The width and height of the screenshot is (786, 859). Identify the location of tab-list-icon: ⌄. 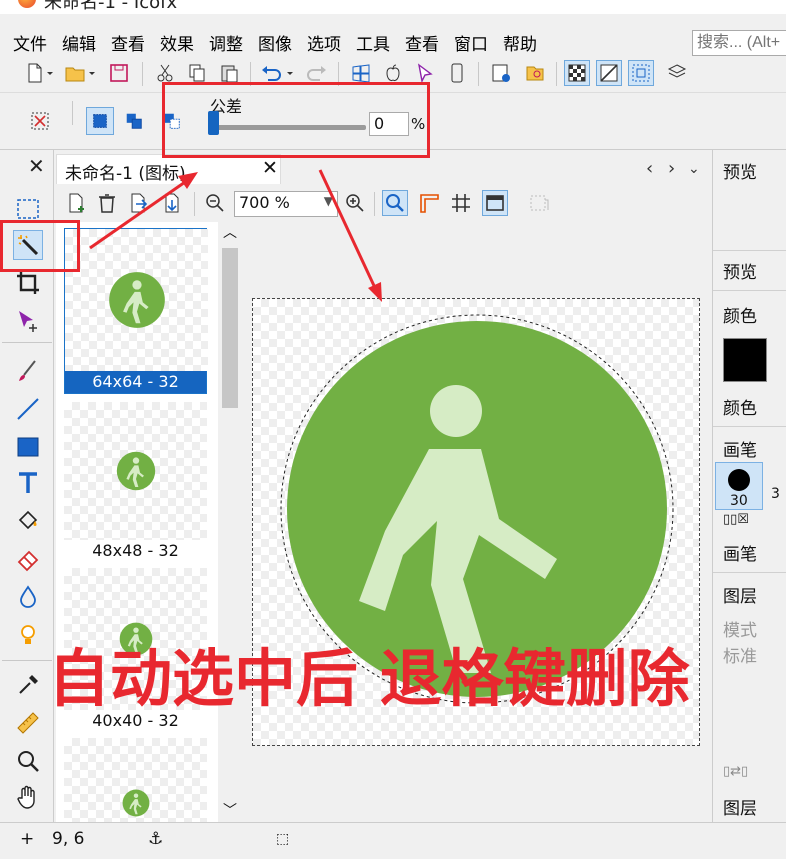
(694, 169).